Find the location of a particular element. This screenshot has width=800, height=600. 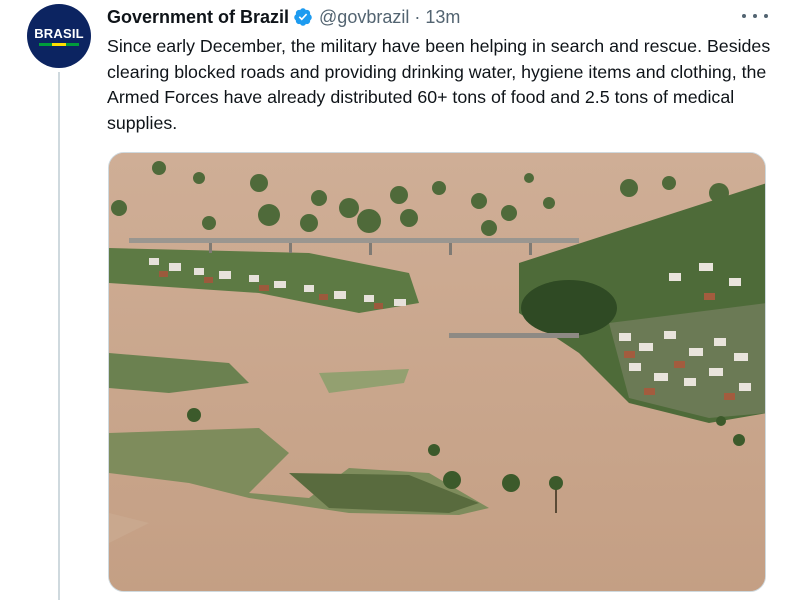

more-options-icon is located at coordinates (755, 16).